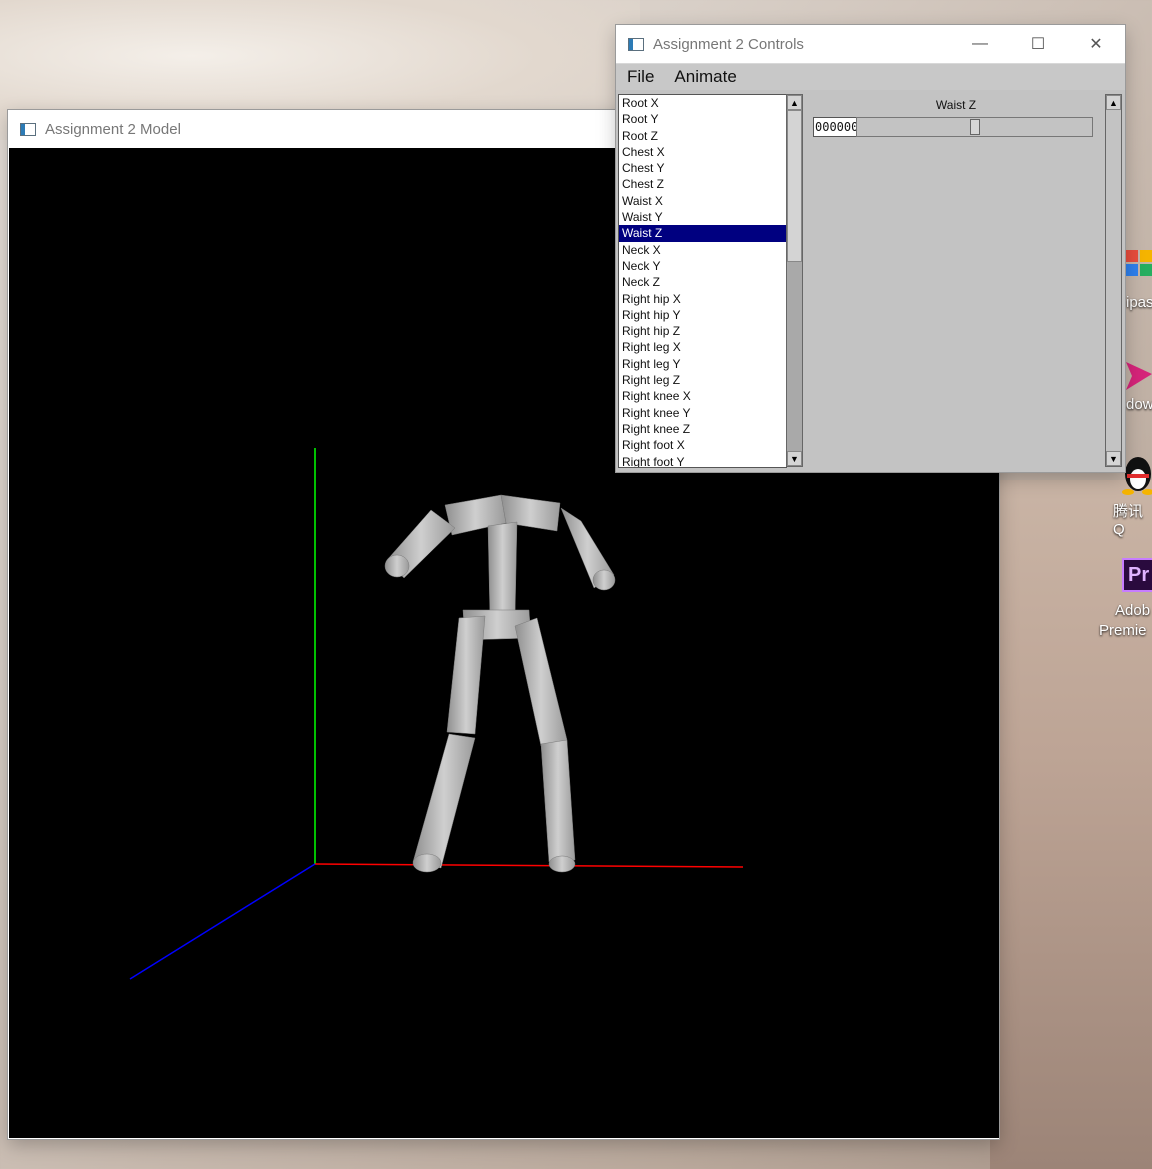 Image resolution: width=1152 pixels, height=1169 pixels. Describe the element at coordinates (1113, 280) in the screenshot. I see `panel-scrollbar: ▲ ▼` at that location.